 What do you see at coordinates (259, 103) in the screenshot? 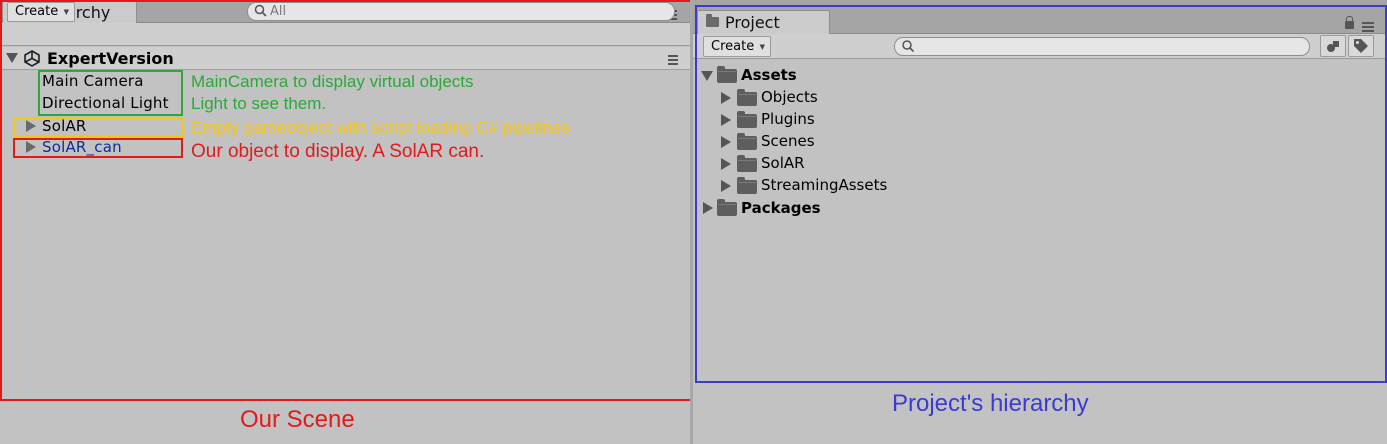
I see `annotation-light: Light to see them.` at bounding box center [259, 103].